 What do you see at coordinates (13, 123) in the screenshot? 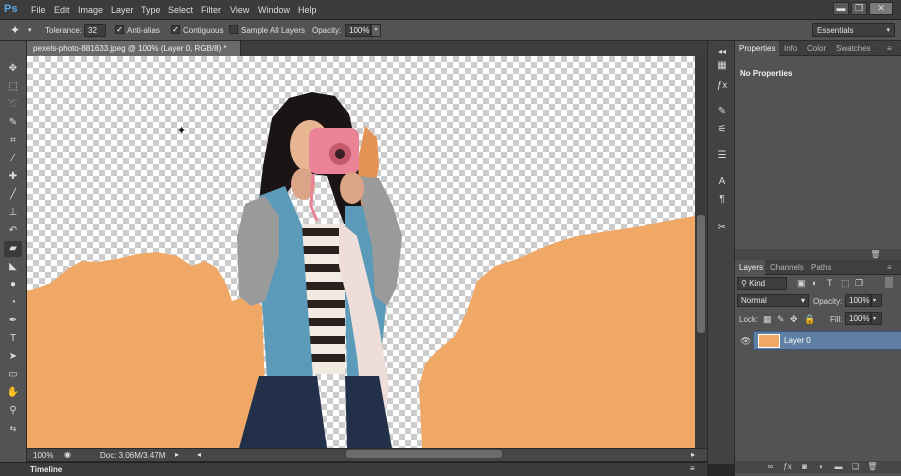
I see `quick-selection-tool-icon: ✎` at bounding box center [13, 123].